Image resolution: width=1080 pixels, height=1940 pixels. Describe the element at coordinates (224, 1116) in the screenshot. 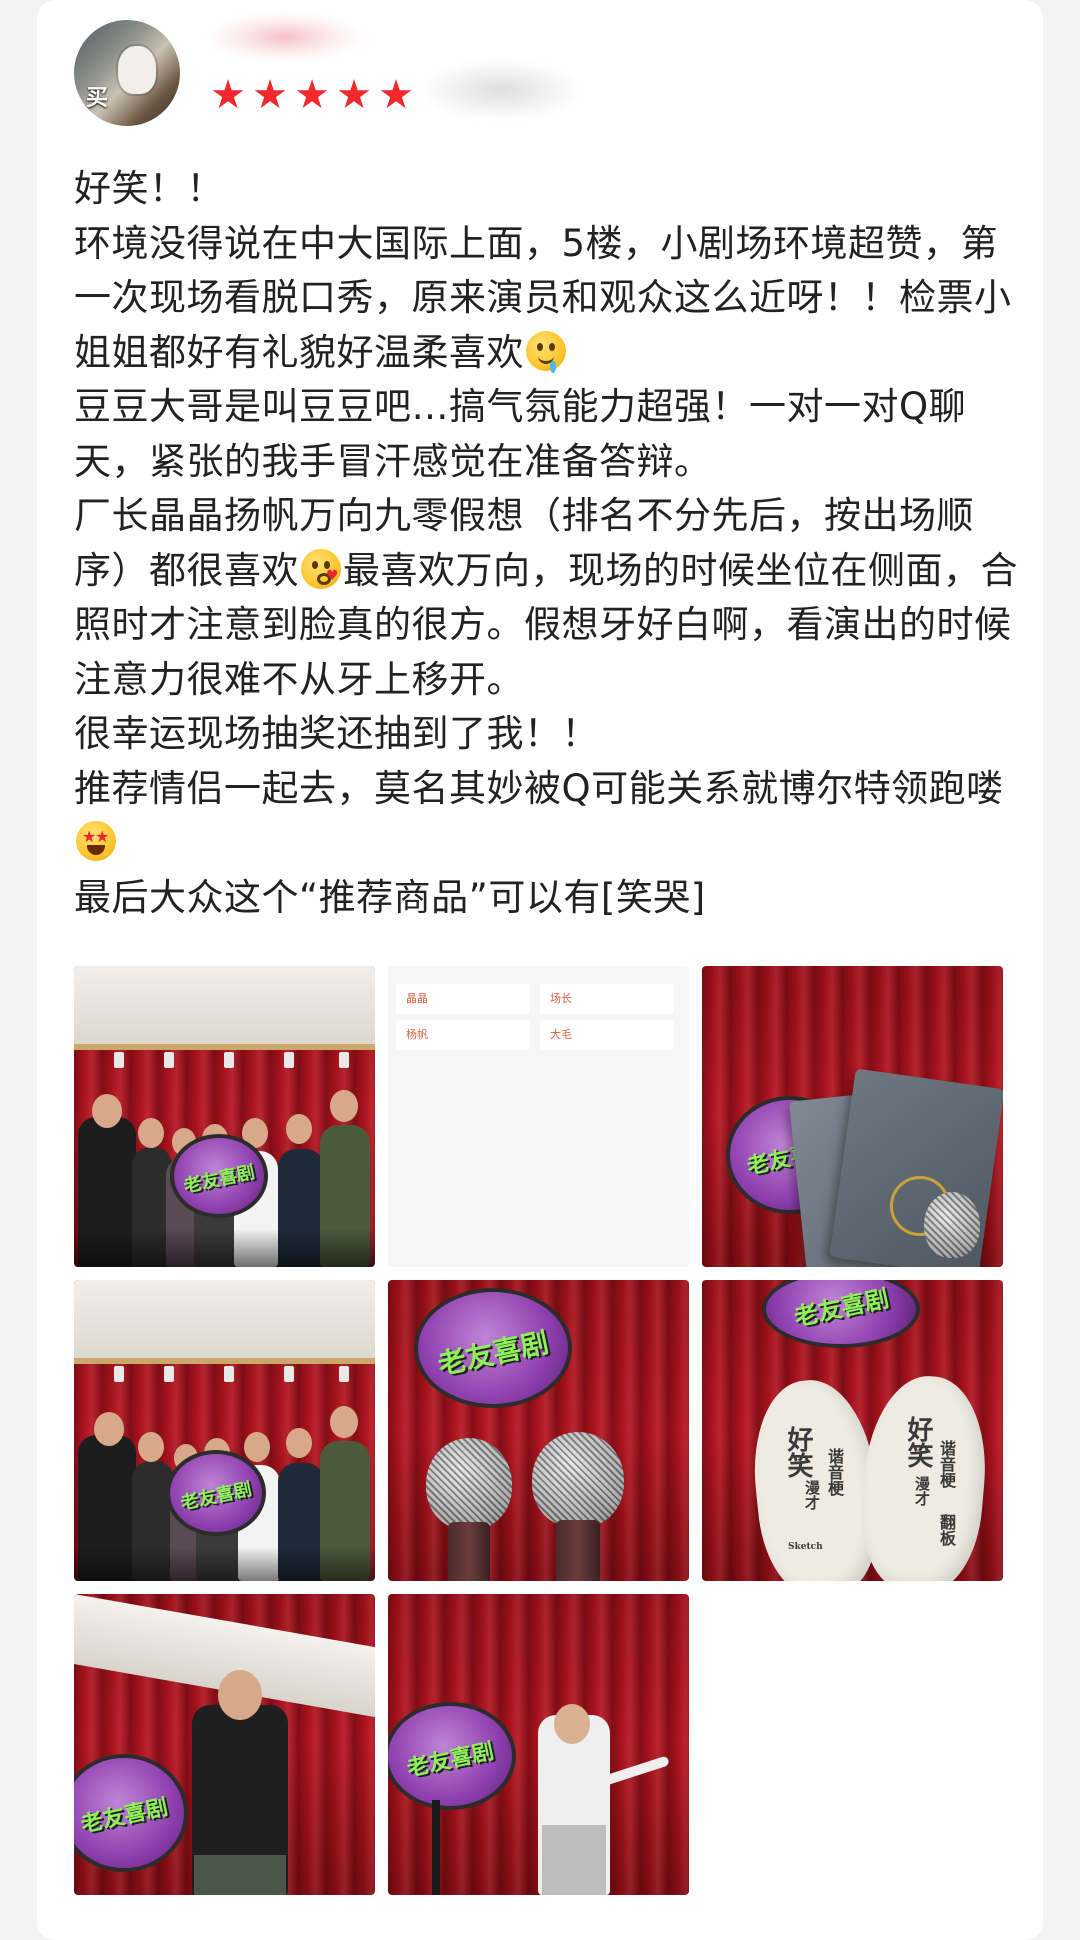

I see `photo-group-on-stage-1: 老友喜剧` at that location.